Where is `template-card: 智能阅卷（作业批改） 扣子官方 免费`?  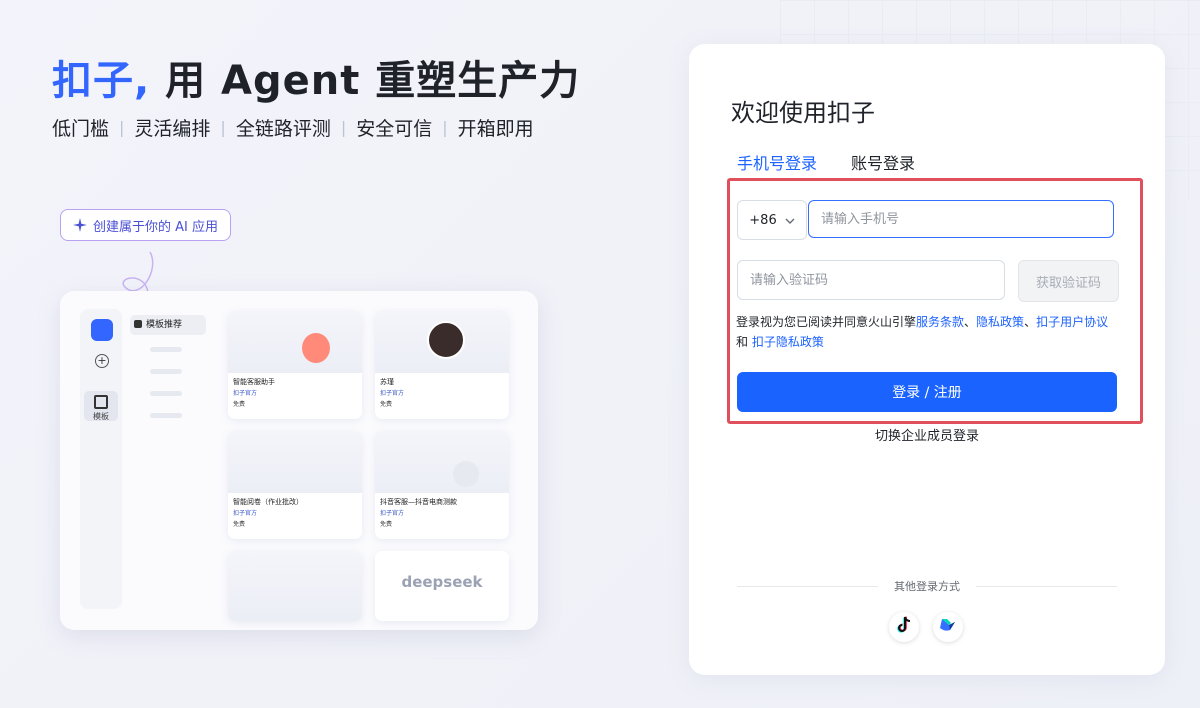 template-card: 智能阅卷（作业批改） 扣子官方 免费 is located at coordinates (295, 485).